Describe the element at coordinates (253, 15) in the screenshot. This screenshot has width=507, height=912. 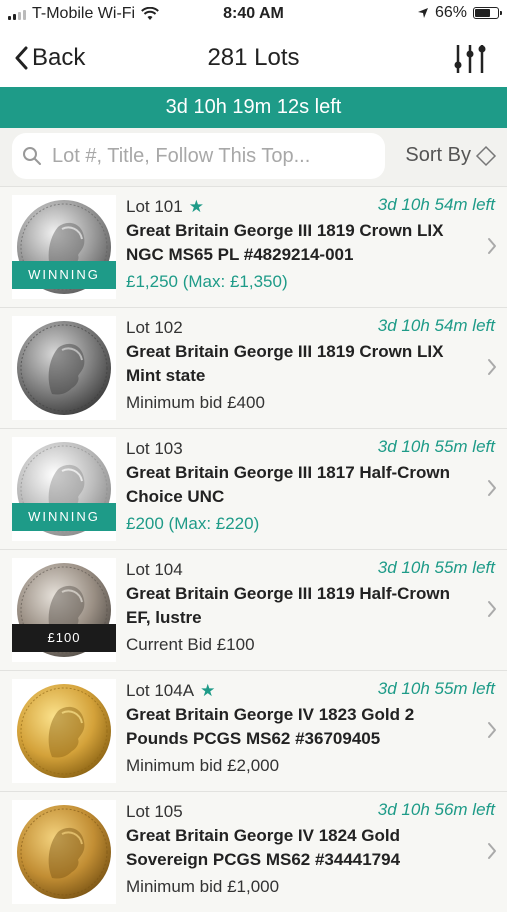
I see `status-bar: T-Mobile Wi-Fi 8:40 AM 66%` at that location.